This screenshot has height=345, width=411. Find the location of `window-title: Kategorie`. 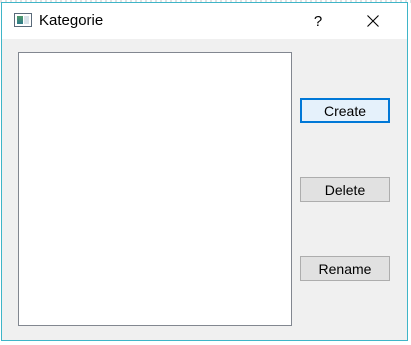

window-title: Kategorie is located at coordinates (71, 20).